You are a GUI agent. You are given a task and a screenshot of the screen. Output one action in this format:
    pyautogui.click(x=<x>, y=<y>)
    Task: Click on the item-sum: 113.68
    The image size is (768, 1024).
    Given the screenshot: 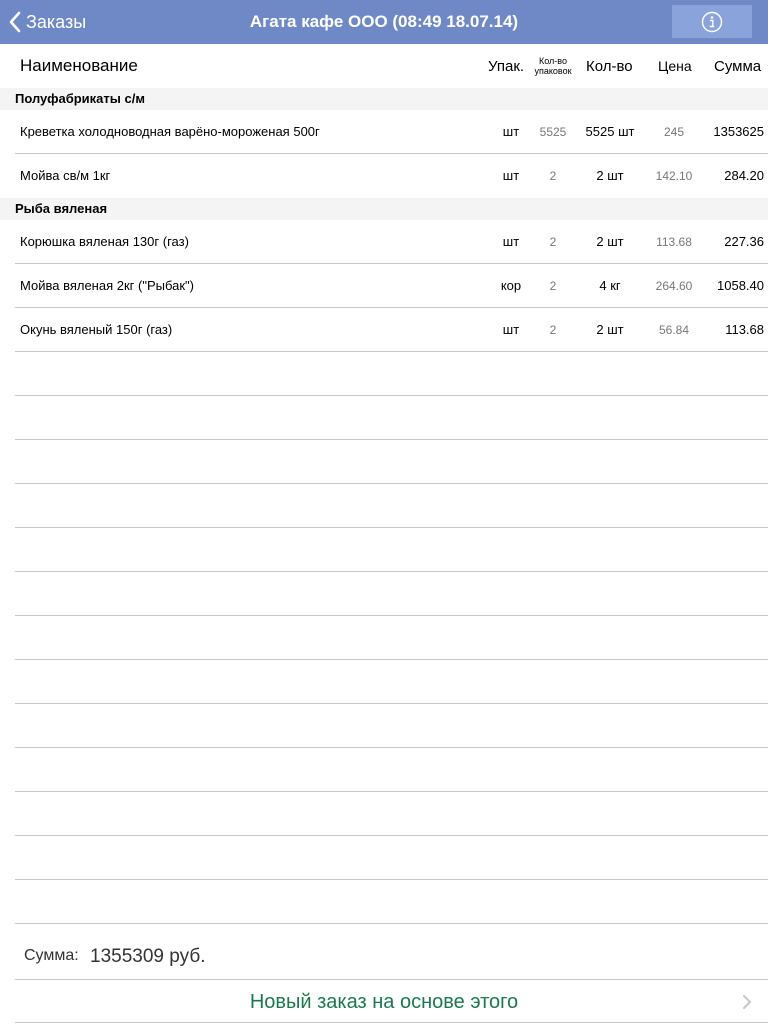 What is the action you would take?
    pyautogui.click(x=744, y=329)
    